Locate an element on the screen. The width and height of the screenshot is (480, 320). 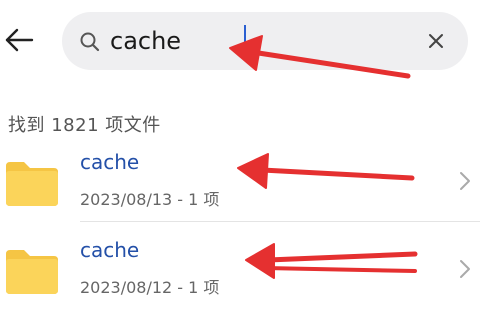
text-cursor is located at coordinates (245, 40).